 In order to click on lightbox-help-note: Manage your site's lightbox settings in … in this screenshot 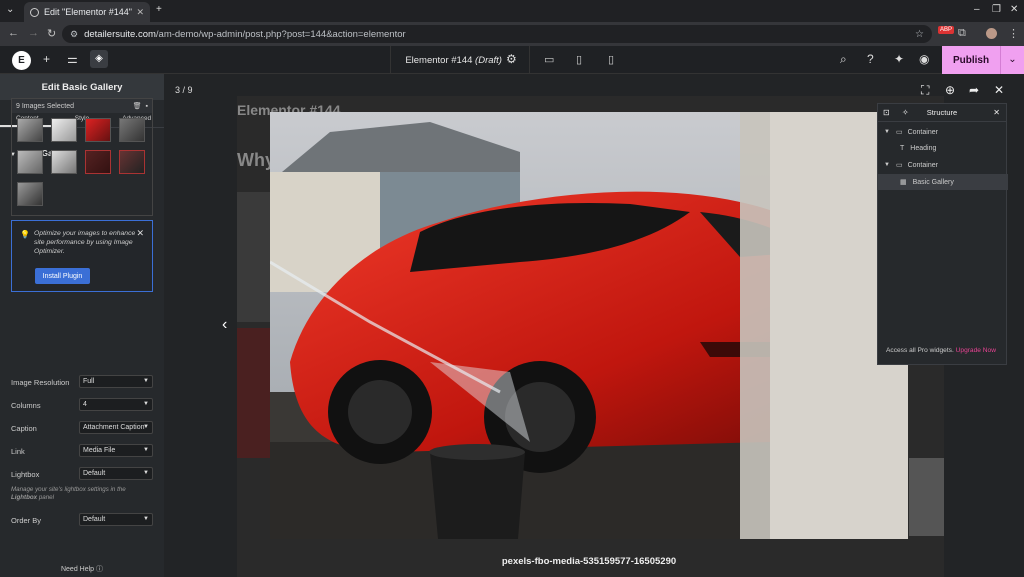, I will do `click(82, 494)`.